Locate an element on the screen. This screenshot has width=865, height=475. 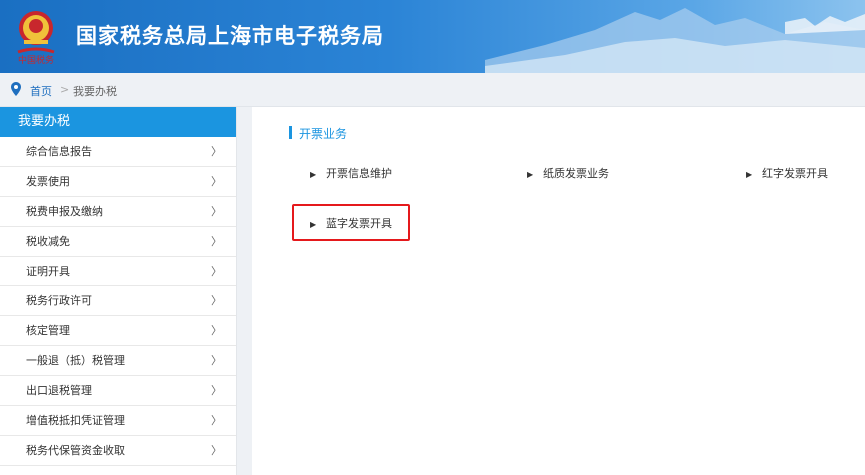
link-red-invoice: ▶ 红字发票开具 is located at coordinates (787, 173).